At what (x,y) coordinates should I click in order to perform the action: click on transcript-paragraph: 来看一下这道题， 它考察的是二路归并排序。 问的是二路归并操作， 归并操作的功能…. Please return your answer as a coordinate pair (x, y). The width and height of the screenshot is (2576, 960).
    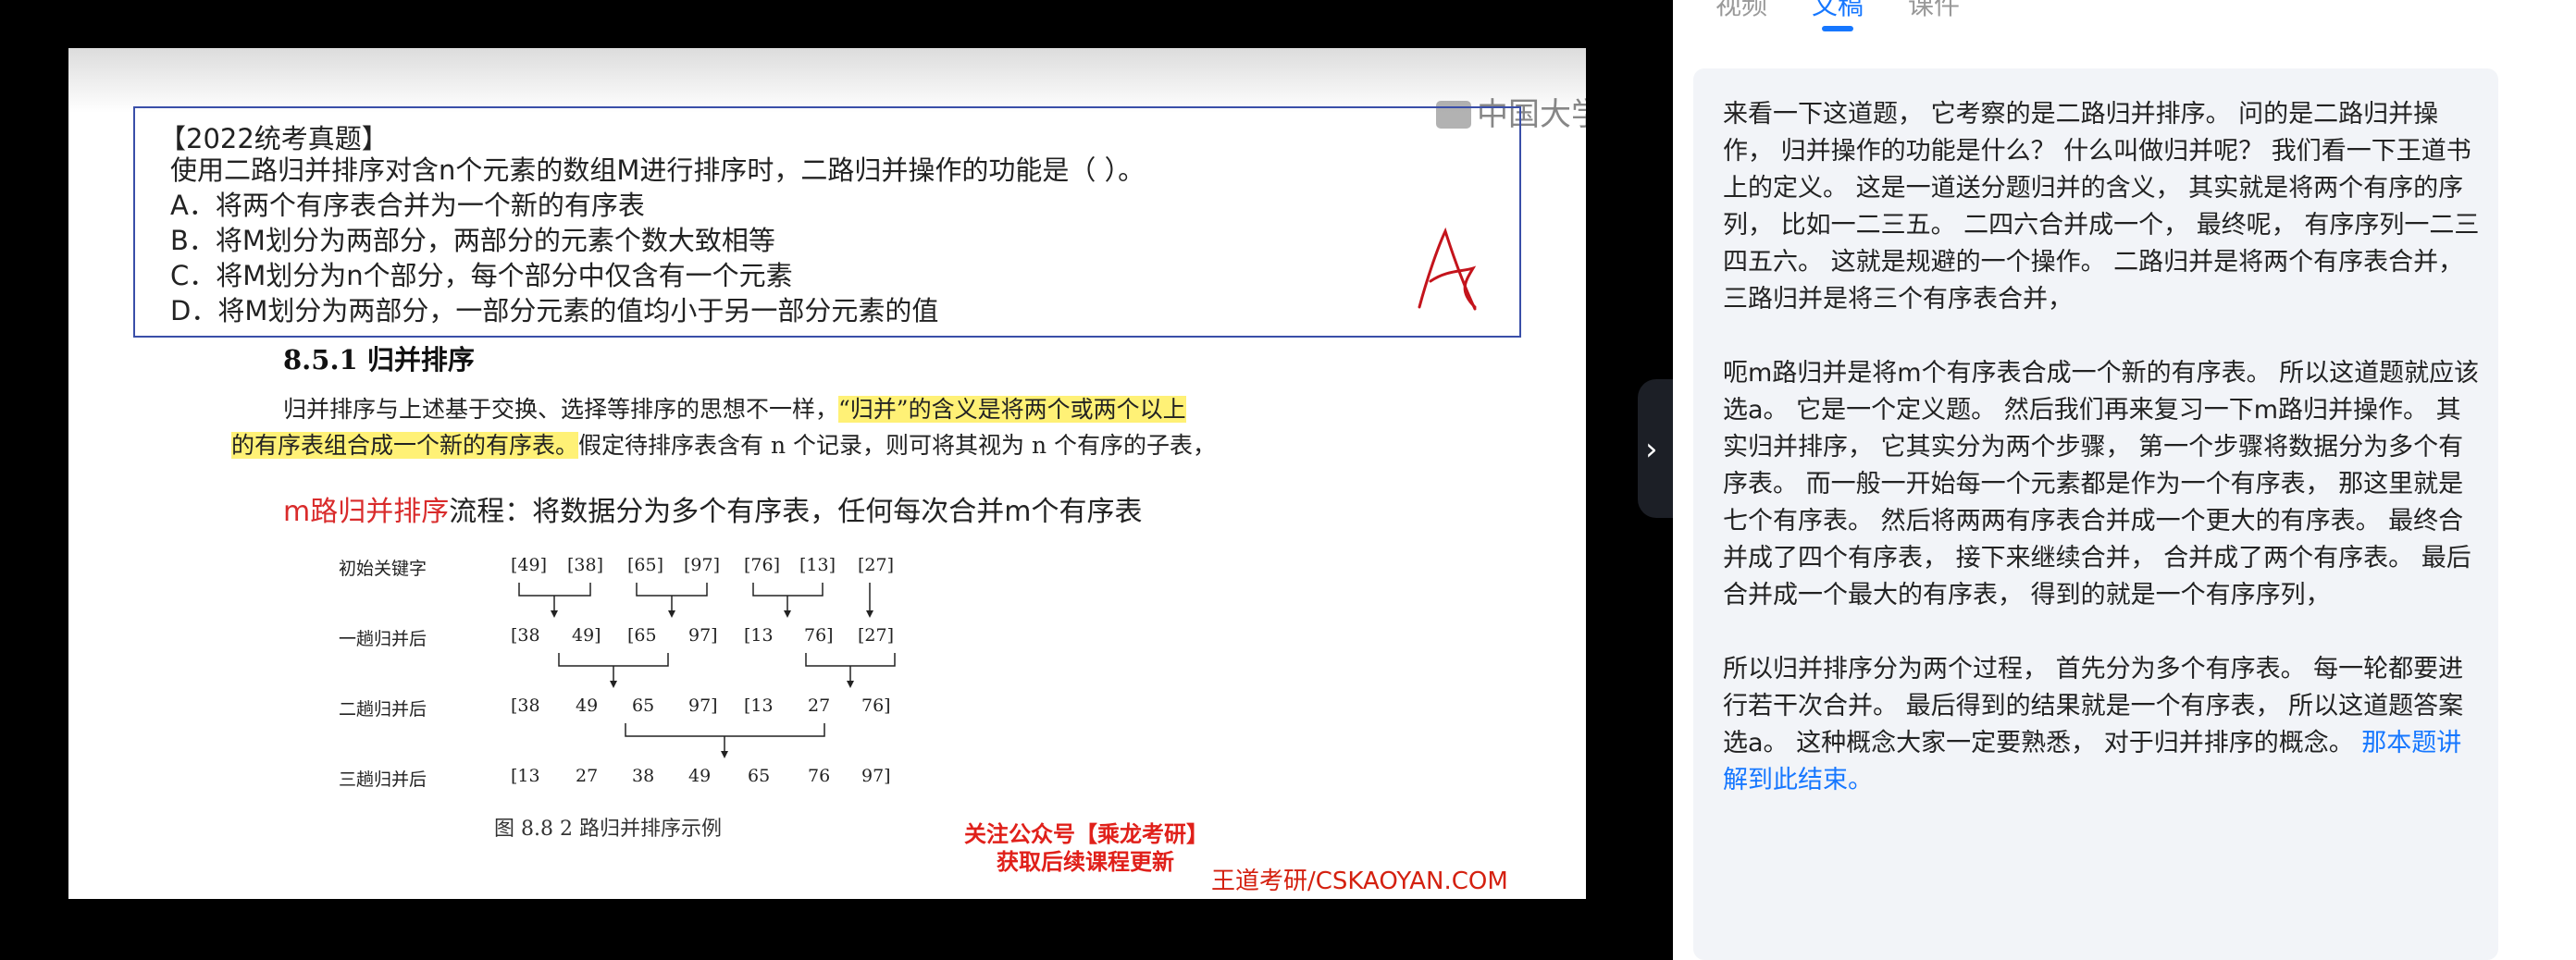
    Looking at the image, I should click on (2101, 207).